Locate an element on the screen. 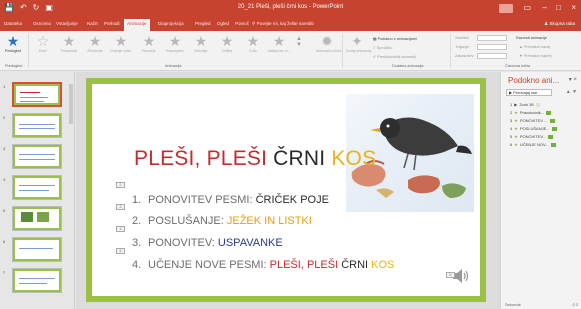 The height and width of the screenshot is (309, 581). tab-help: Pomoč is located at coordinates (242, 23).